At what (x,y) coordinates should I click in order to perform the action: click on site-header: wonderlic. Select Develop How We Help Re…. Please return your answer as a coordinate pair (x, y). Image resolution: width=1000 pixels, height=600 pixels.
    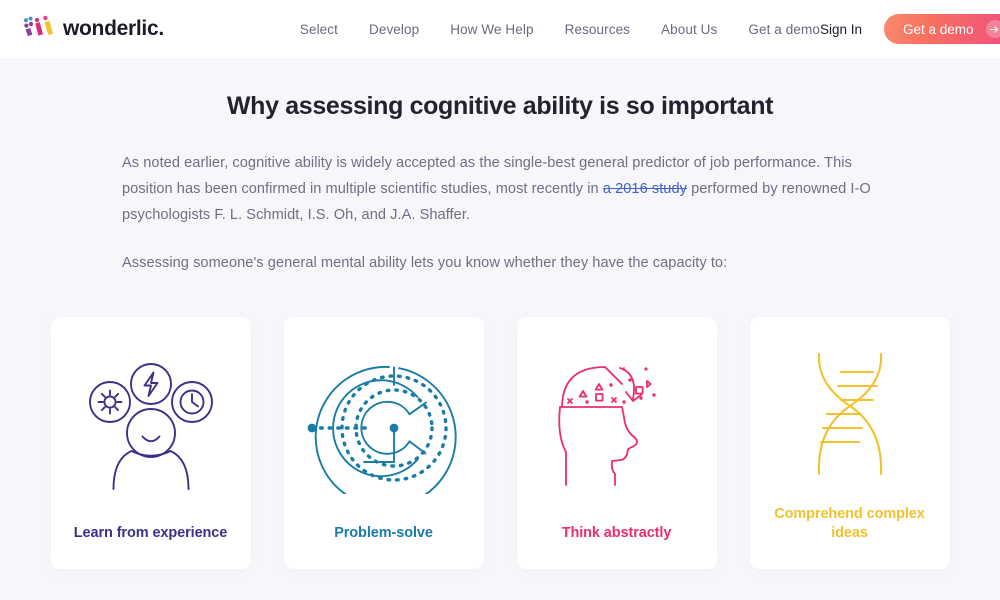
    Looking at the image, I should click on (500, 29).